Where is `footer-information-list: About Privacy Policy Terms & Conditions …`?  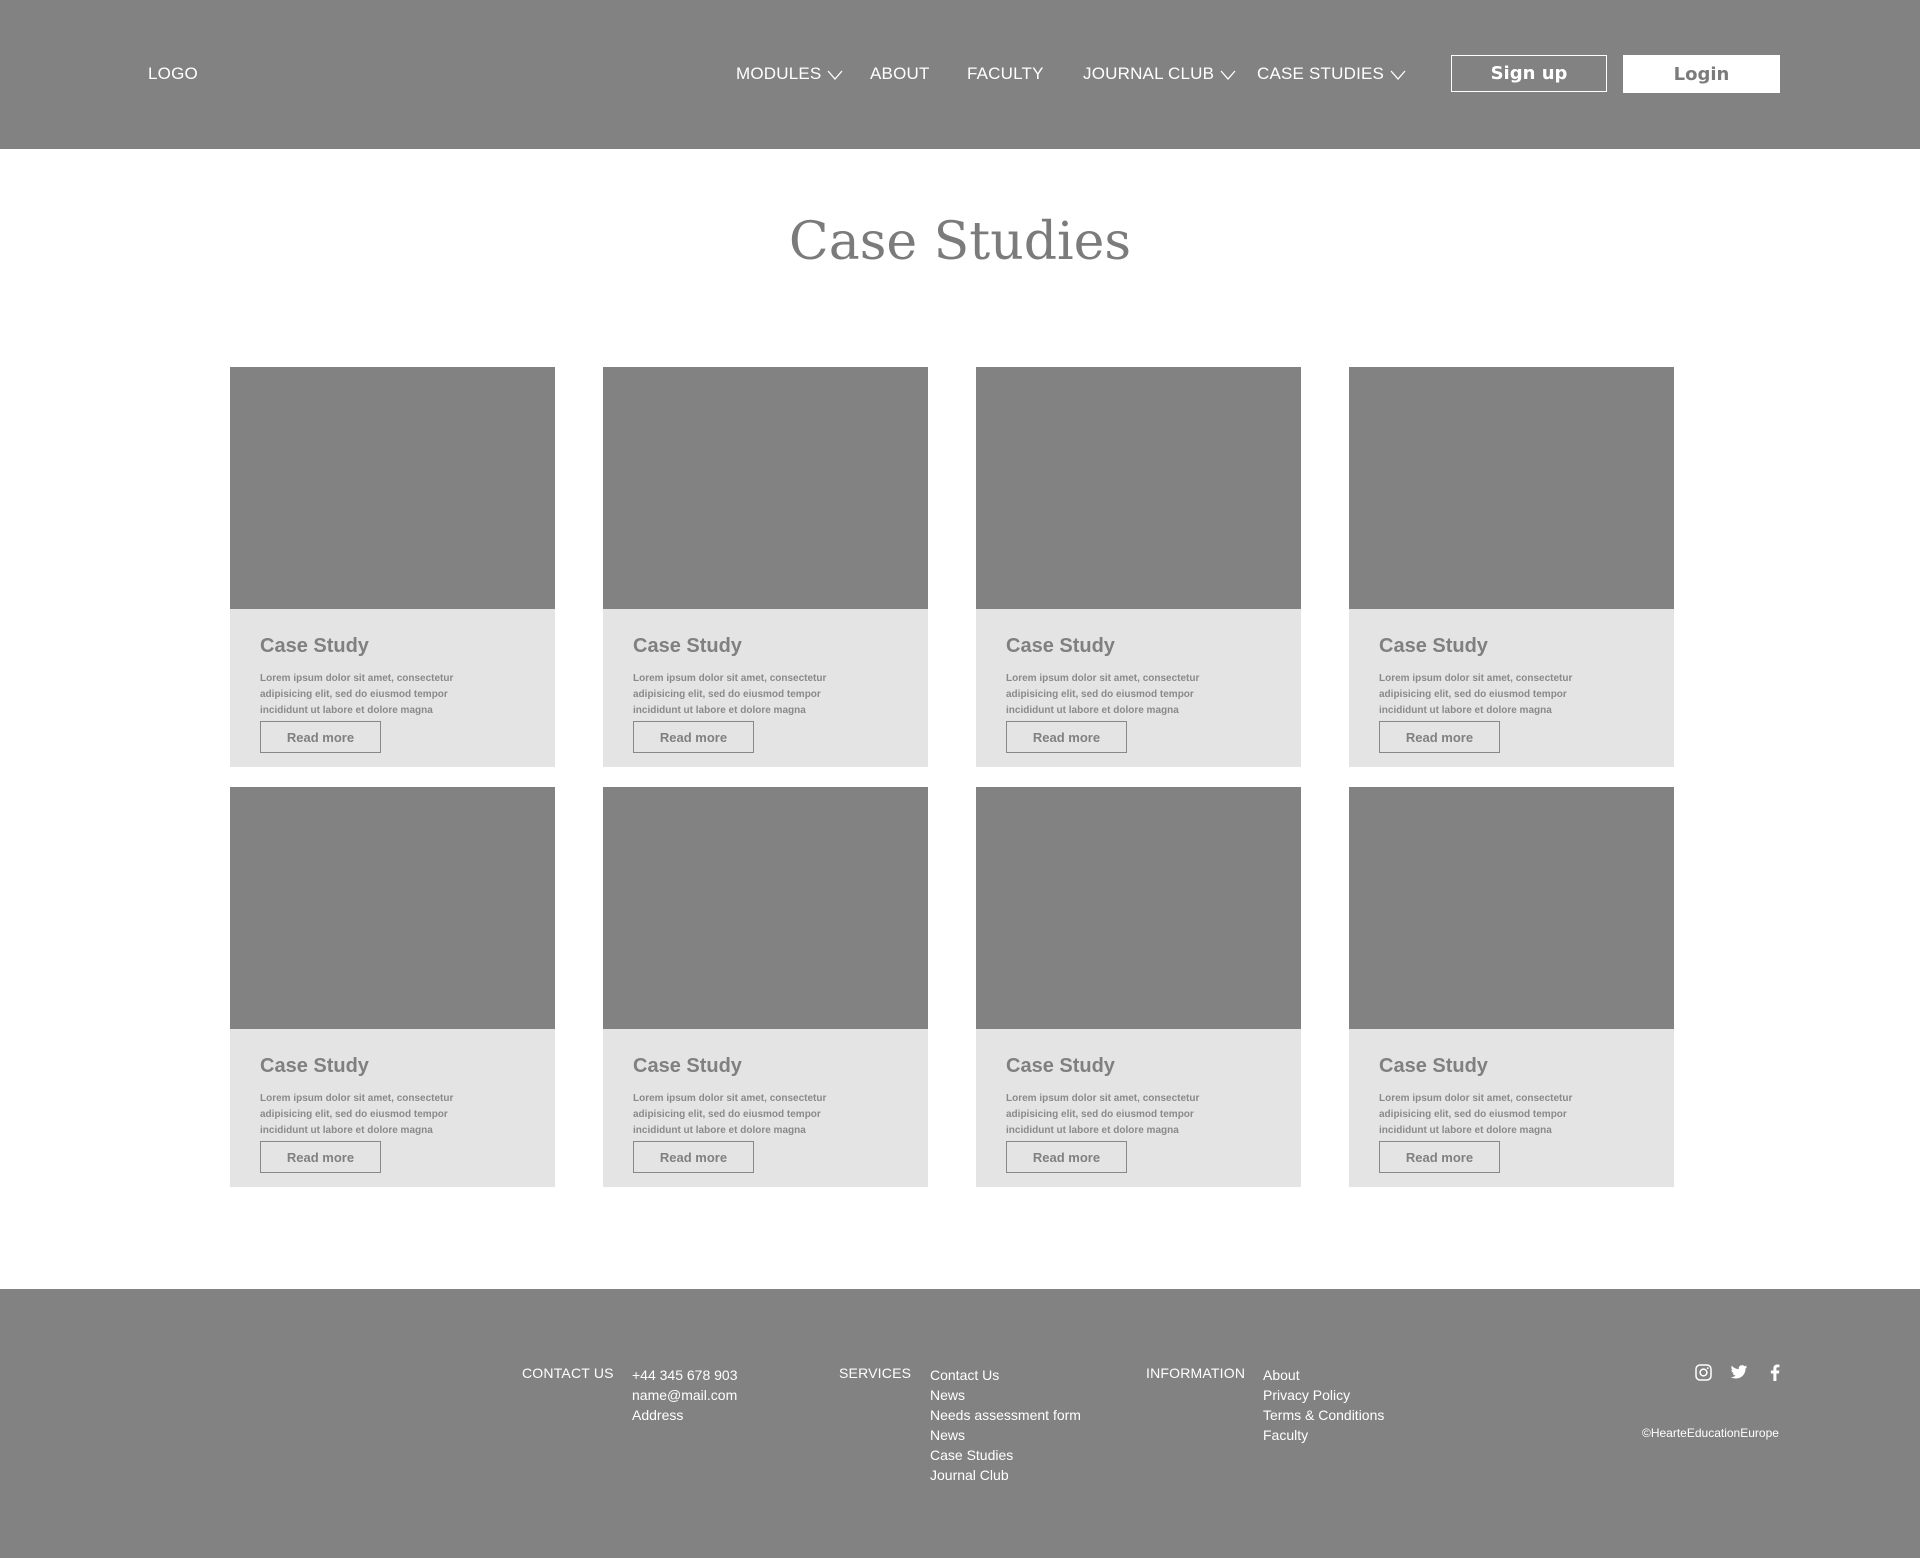
footer-information-list: About Privacy Policy Terms & Conditions … is located at coordinates (1323, 1405).